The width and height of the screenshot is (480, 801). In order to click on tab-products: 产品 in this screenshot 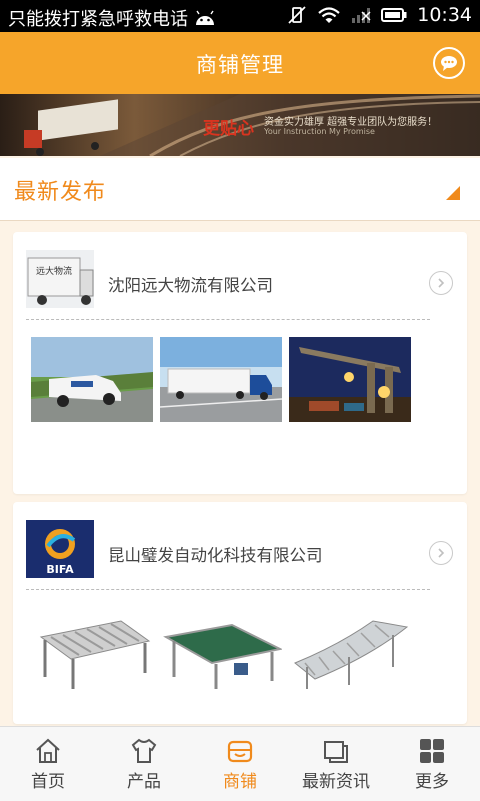, I will do `click(144, 764)`.